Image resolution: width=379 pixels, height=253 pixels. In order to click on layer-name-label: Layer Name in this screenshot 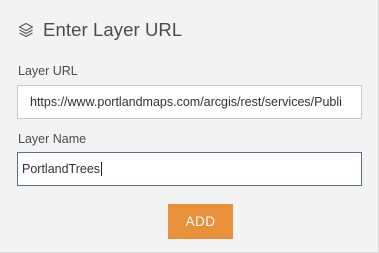, I will do `click(52, 139)`.